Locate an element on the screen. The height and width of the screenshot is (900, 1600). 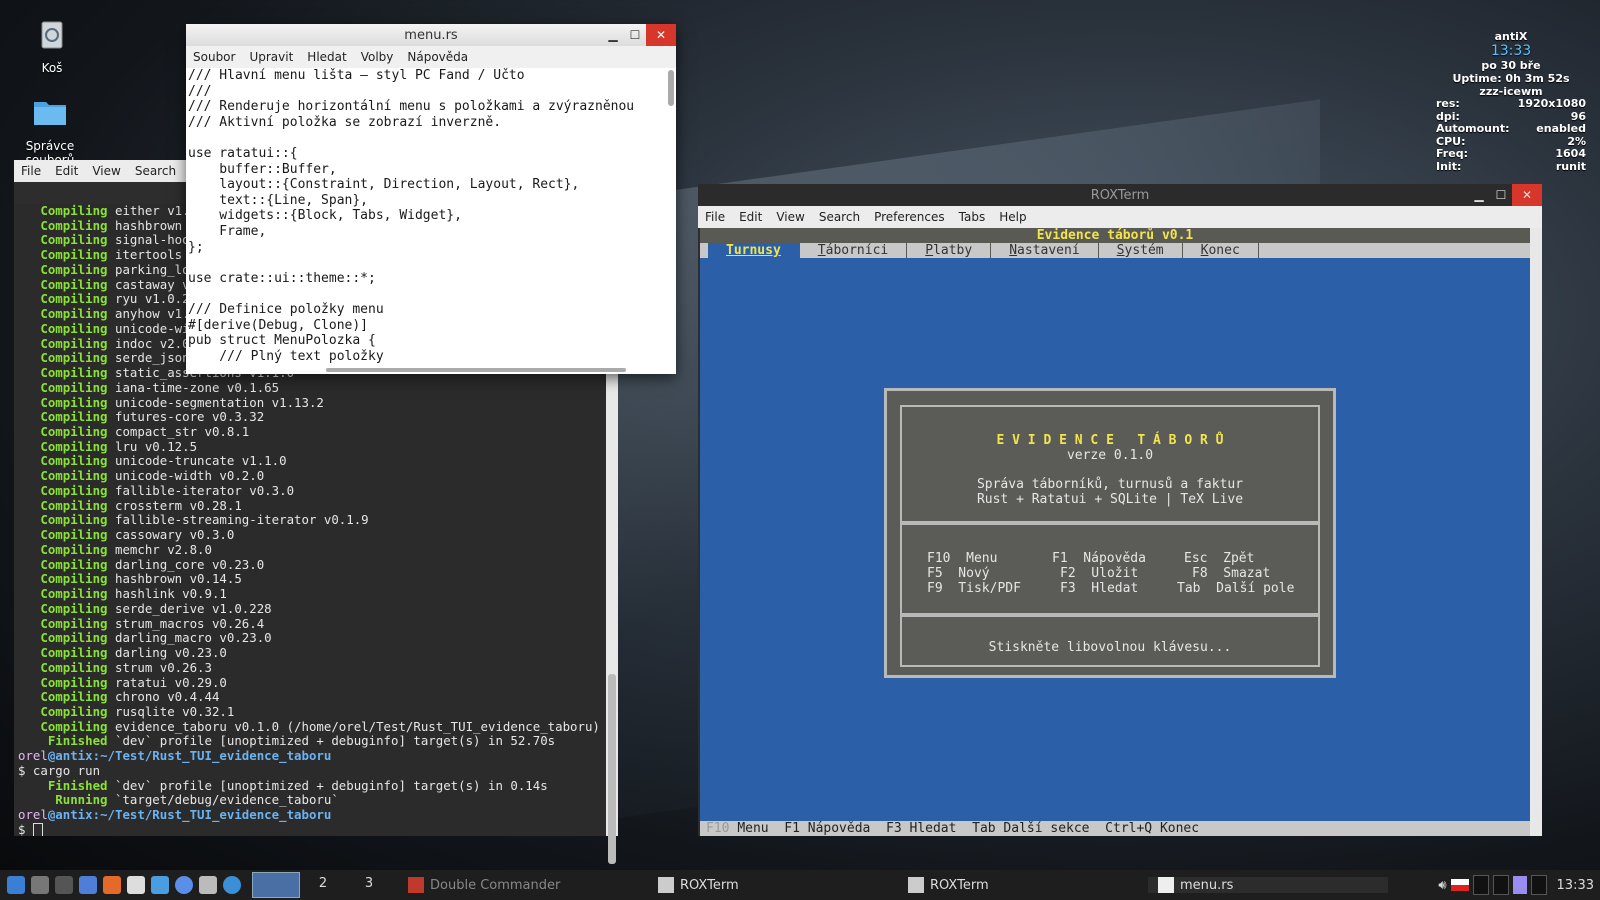
taskbar-launchers is located at coordinates (122, 885).